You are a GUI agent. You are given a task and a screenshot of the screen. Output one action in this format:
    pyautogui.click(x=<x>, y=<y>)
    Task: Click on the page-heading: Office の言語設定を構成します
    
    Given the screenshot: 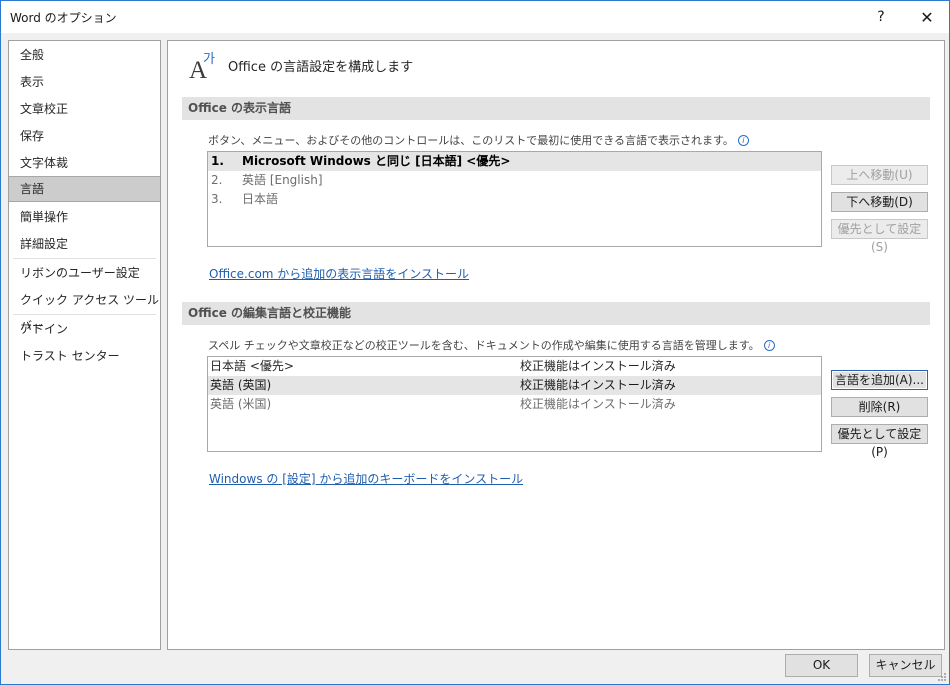 What is the action you would take?
    pyautogui.click(x=321, y=67)
    